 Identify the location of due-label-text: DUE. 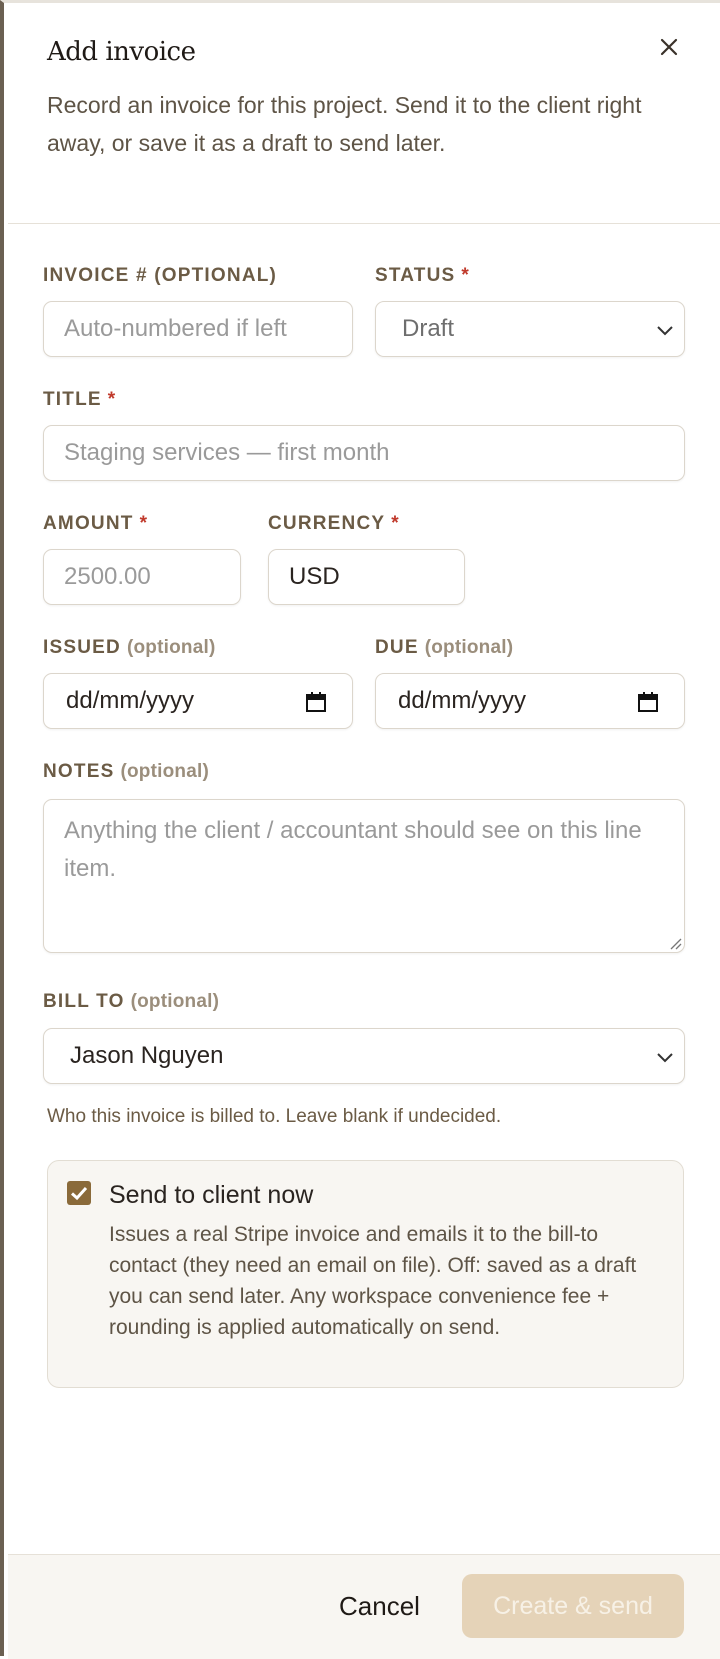
(397, 647).